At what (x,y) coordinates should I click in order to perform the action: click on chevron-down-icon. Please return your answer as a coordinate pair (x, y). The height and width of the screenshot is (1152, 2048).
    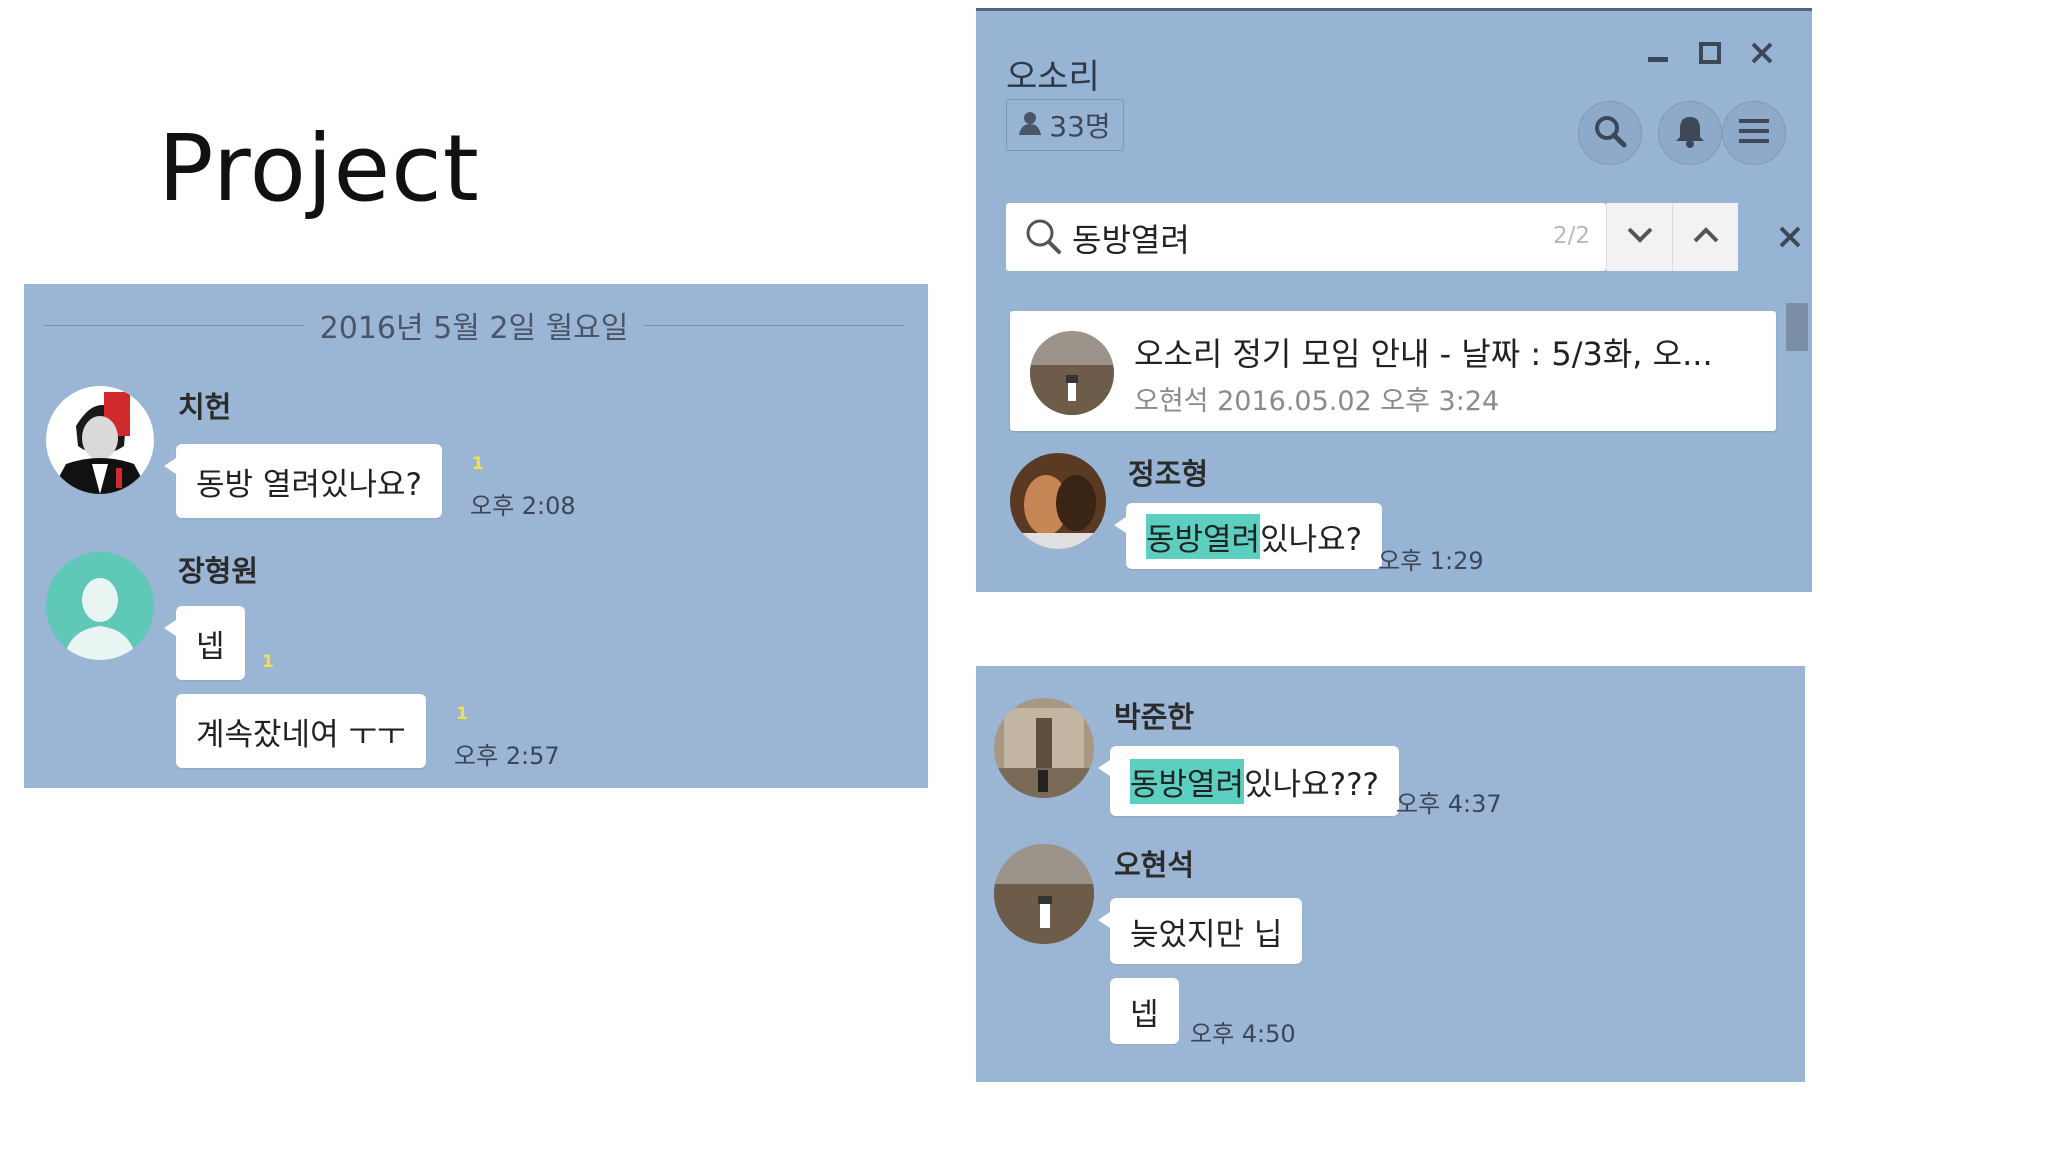
    Looking at the image, I should click on (1640, 237).